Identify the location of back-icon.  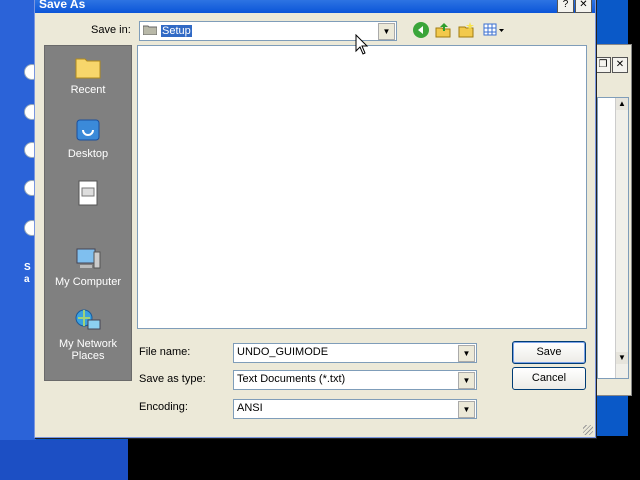
(421, 31).